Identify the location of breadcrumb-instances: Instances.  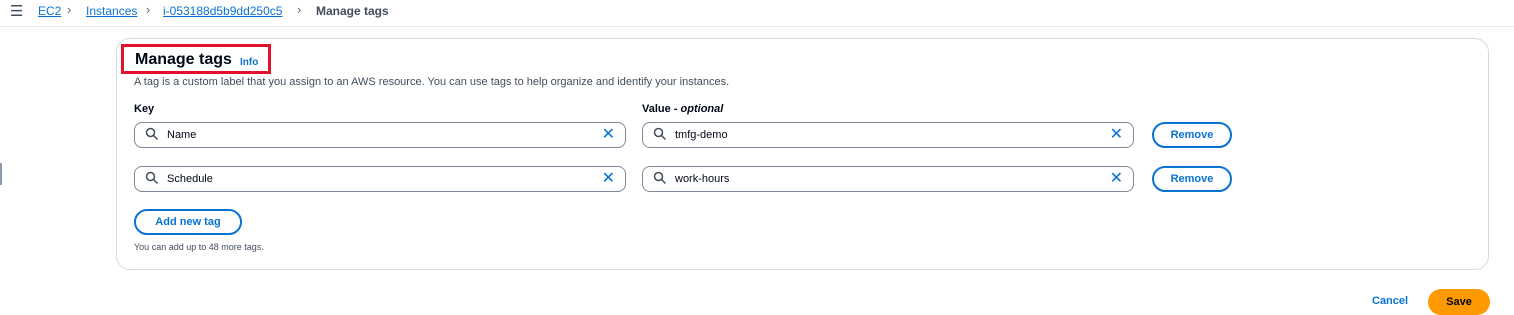
(111, 11).